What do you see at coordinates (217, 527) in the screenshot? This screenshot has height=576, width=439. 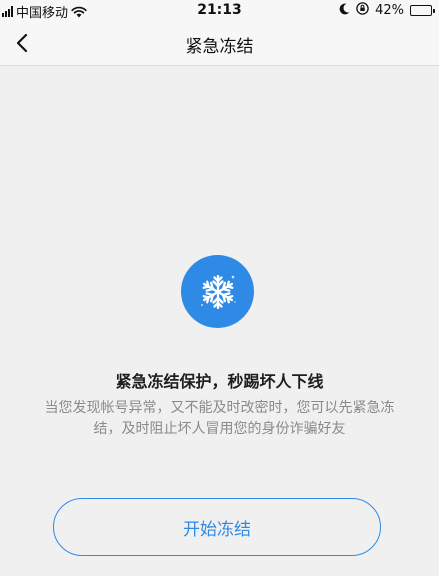 I see `start-freeze-button: 开始冻结` at bounding box center [217, 527].